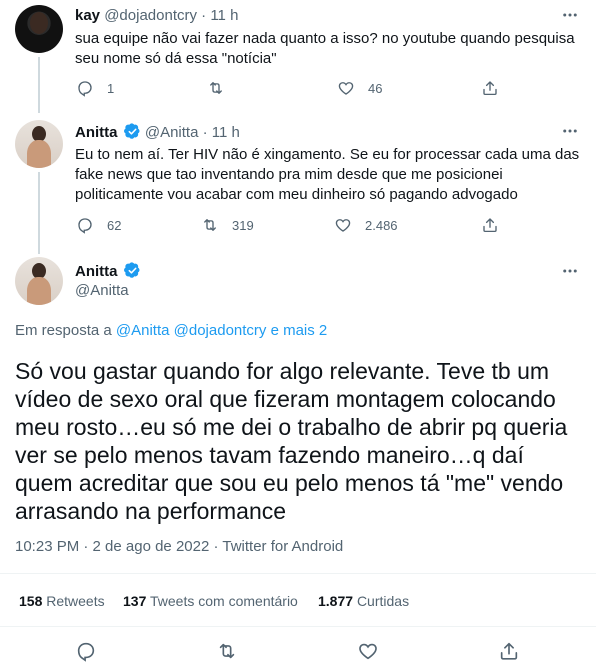  I want to click on like-button: 2.486, so click(366, 225).